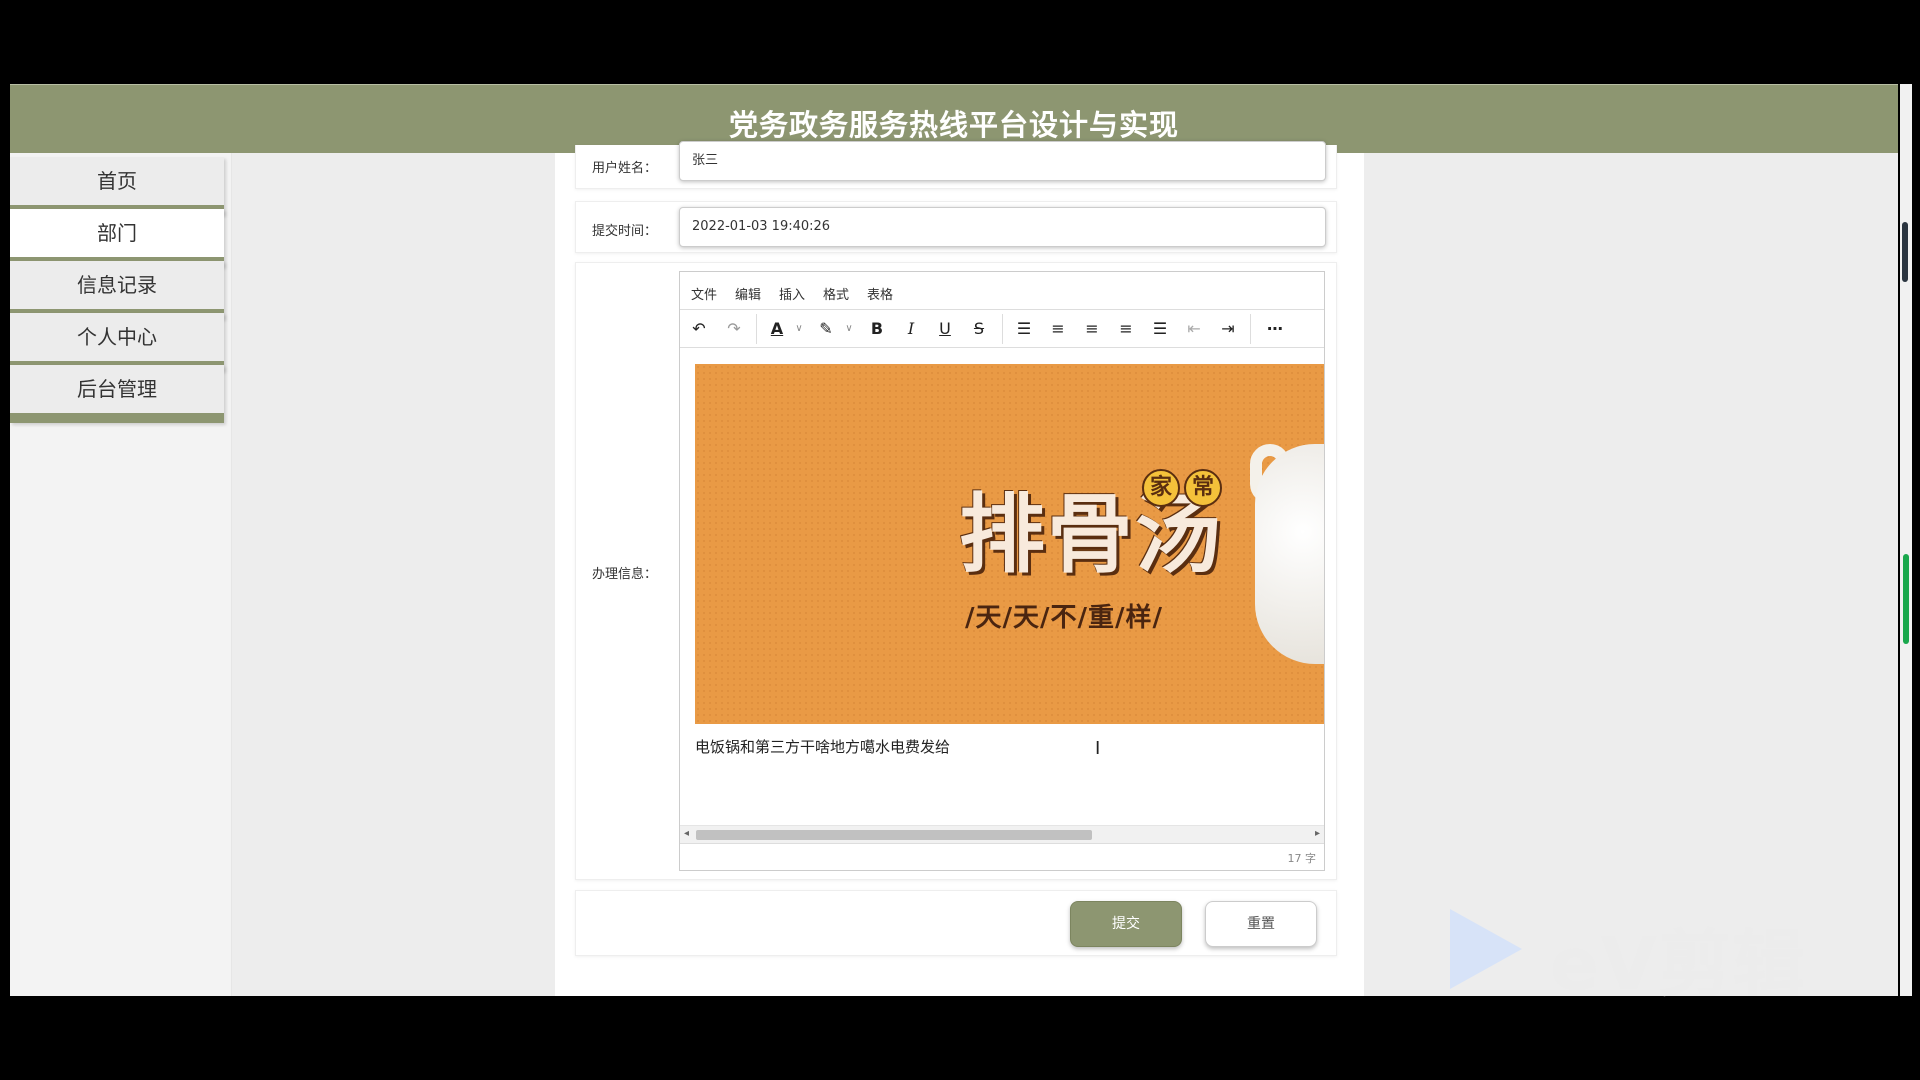 This screenshot has width=1920, height=1080. Describe the element at coordinates (625, 574) in the screenshot. I see `handling-info-label: 办理信息：` at that location.